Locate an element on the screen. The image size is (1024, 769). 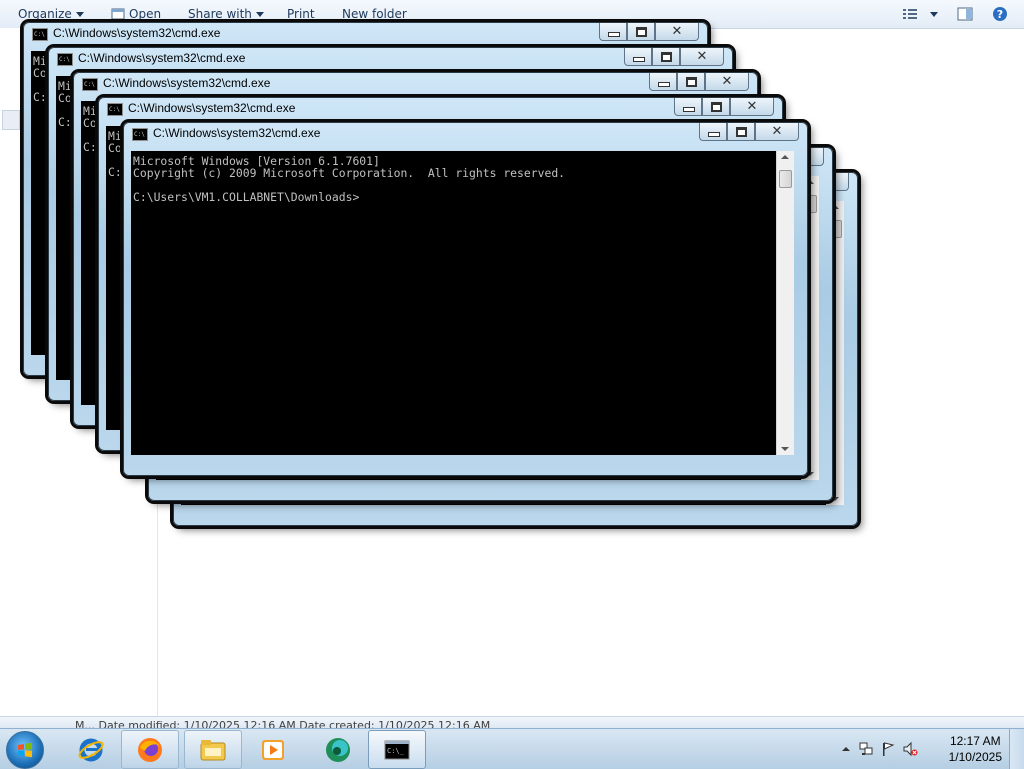
help-icon: ? is located at coordinates (1000, 14).